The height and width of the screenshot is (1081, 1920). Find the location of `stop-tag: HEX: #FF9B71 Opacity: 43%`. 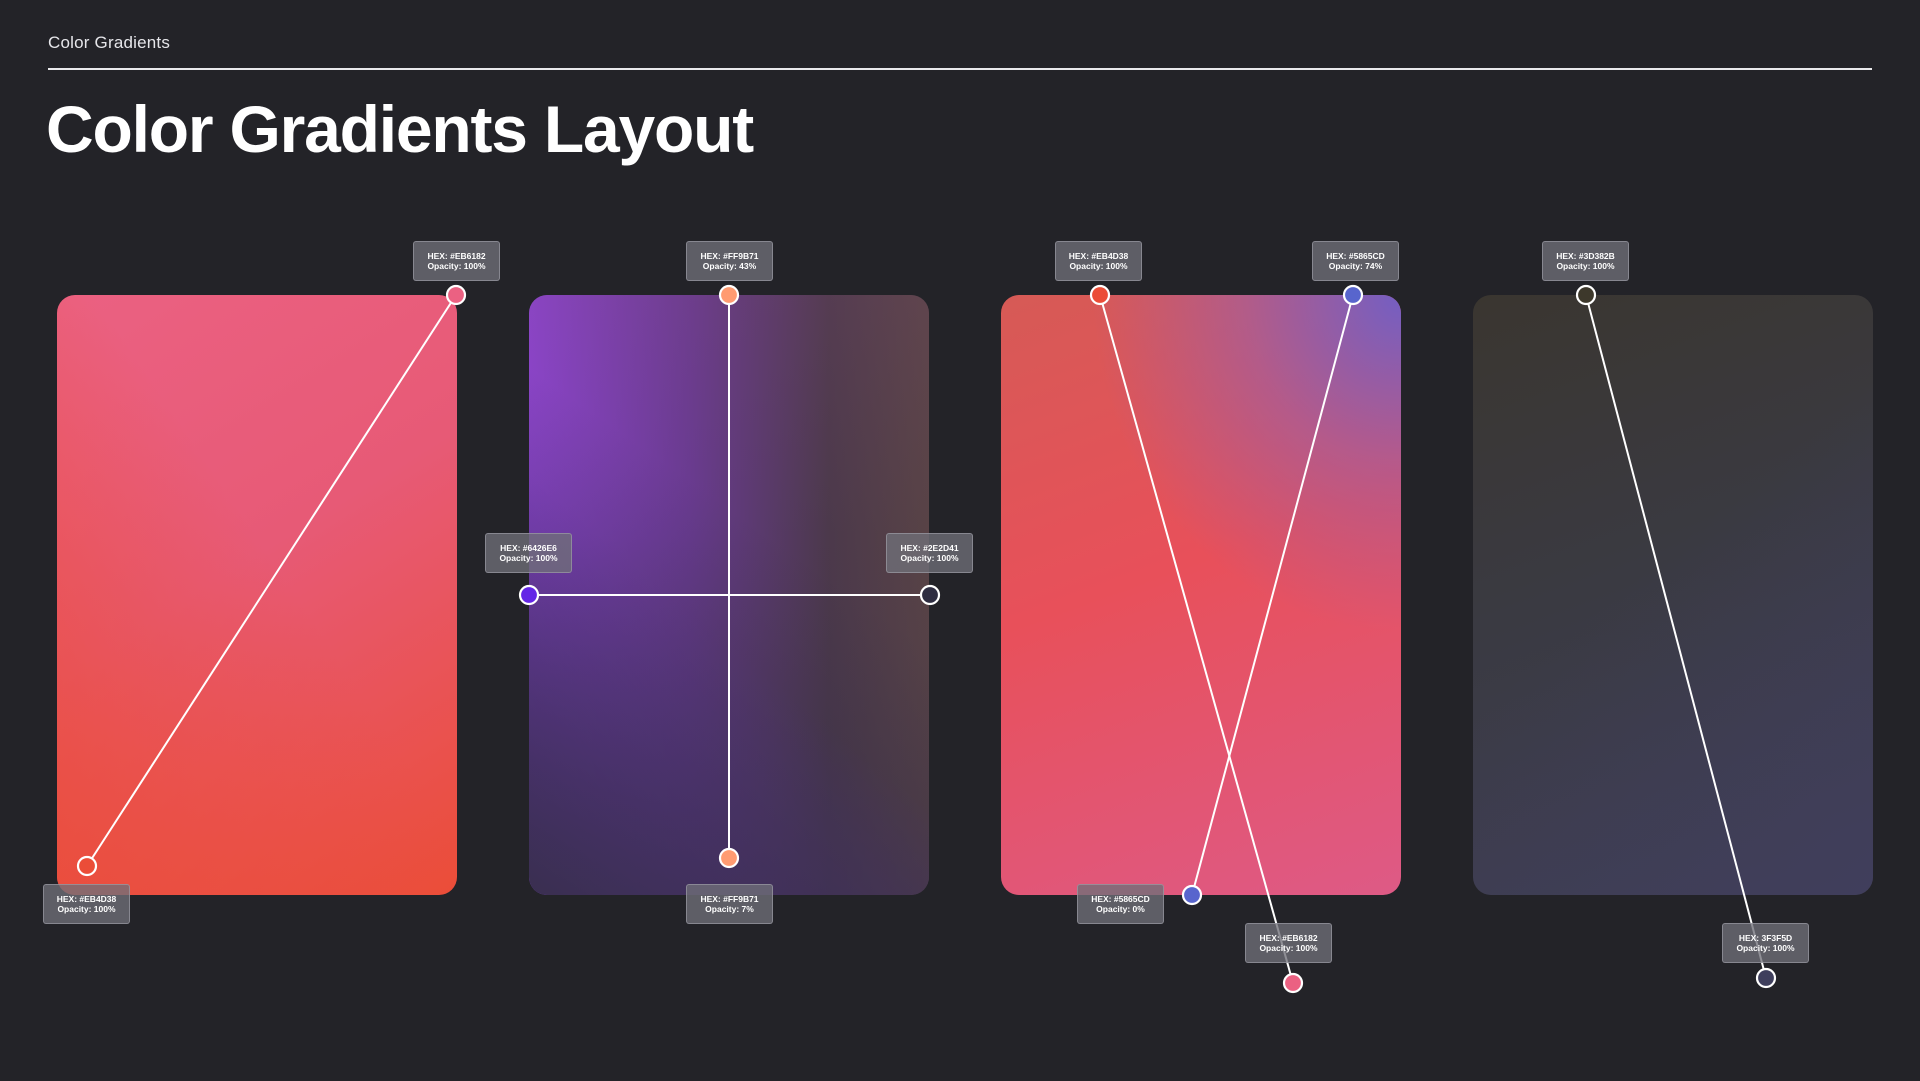

stop-tag: HEX: #FF9B71 Opacity: 43% is located at coordinates (729, 261).